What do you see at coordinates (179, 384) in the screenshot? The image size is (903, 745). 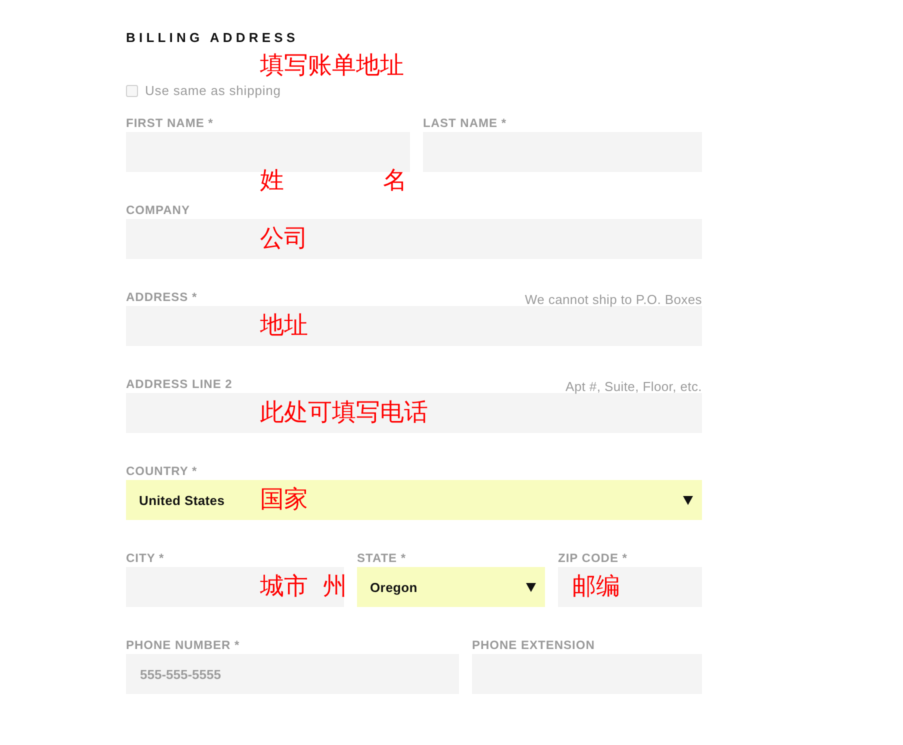 I see `field-label: ADDRESS LINE 2` at bounding box center [179, 384].